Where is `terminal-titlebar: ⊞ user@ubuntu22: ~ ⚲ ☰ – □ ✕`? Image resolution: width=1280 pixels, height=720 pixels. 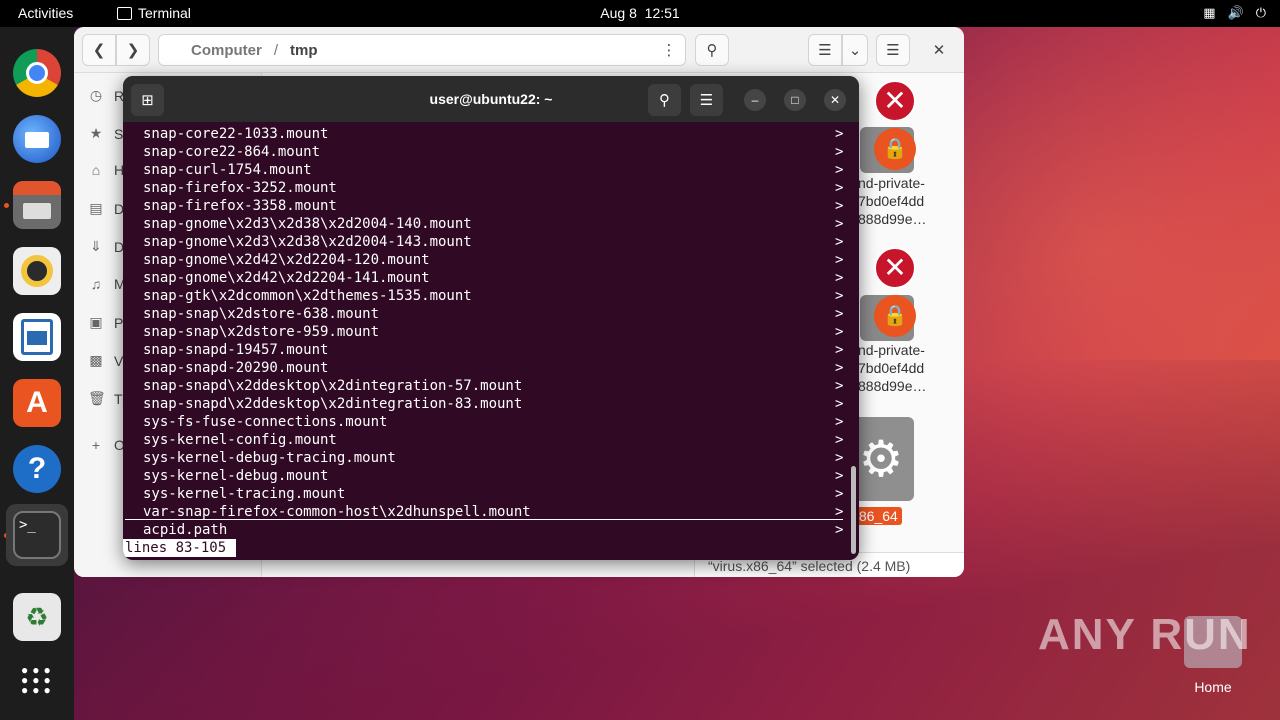
terminal-titlebar: ⊞ user@ubuntu22: ~ ⚲ ☰ – □ ✕ is located at coordinates (491, 99).